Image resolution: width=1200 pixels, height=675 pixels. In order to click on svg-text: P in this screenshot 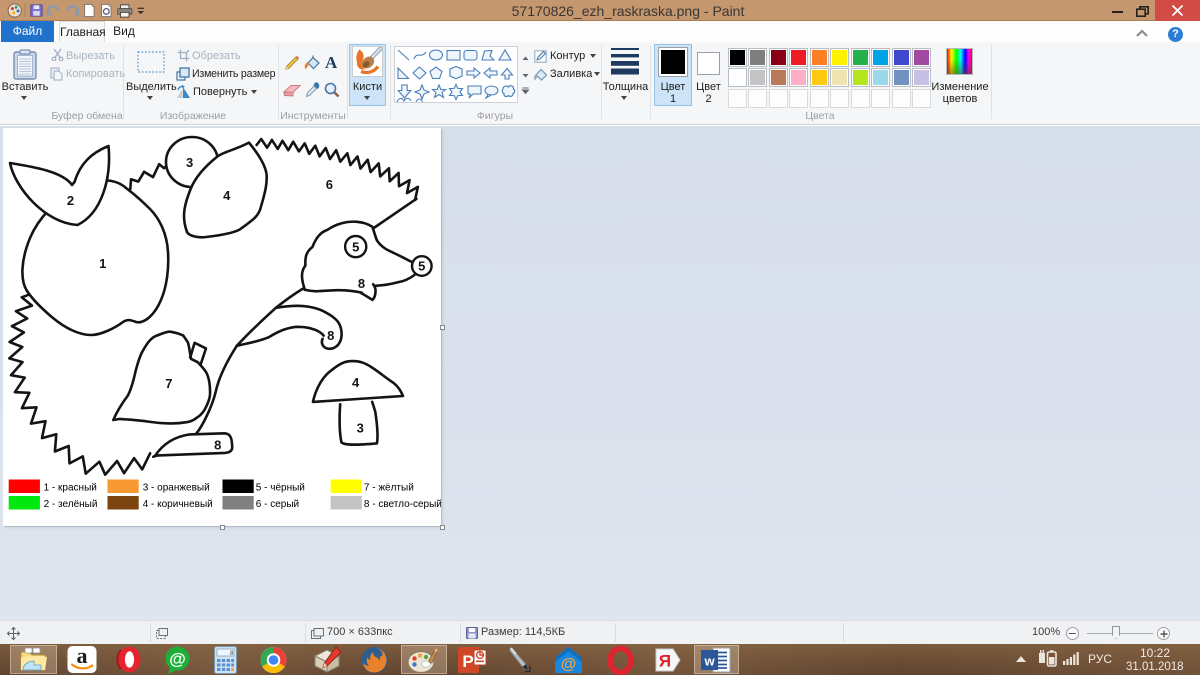, I will do `click(467, 661)`.